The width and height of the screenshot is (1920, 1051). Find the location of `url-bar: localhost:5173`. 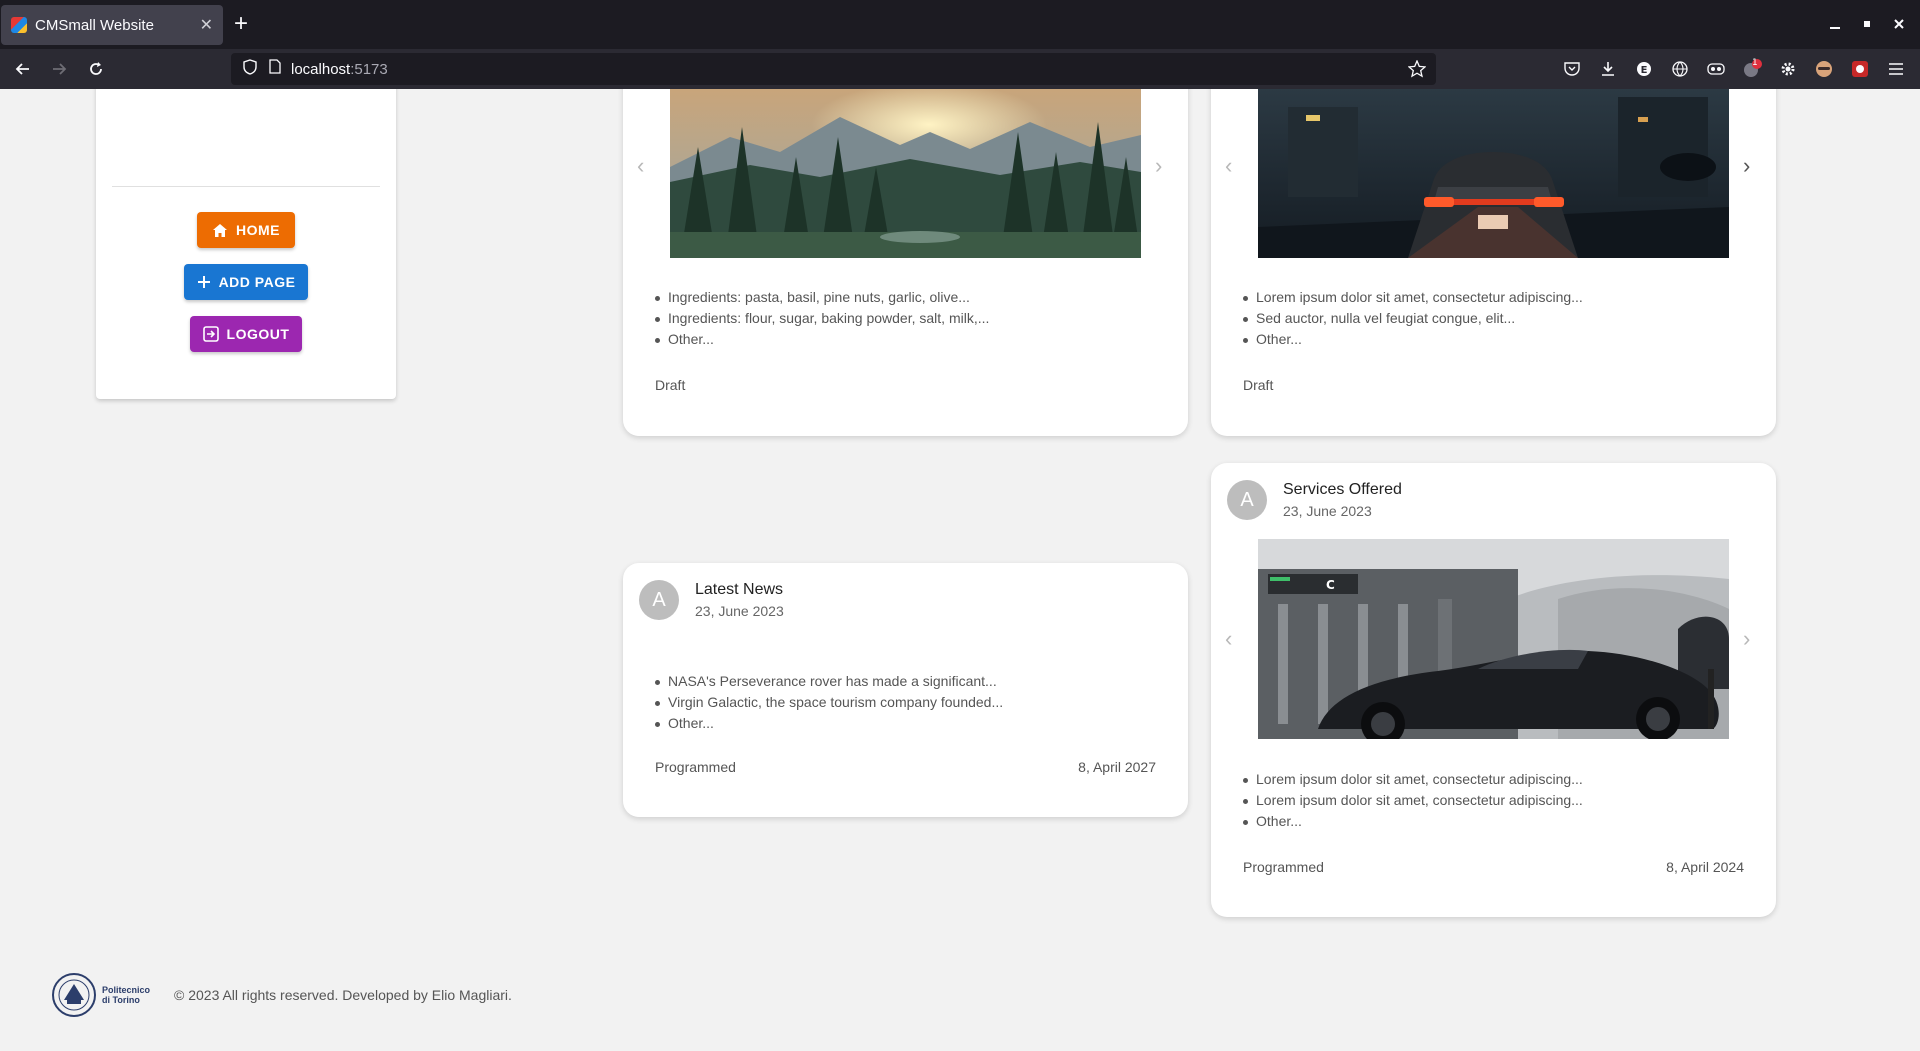

url-bar: localhost:5173 is located at coordinates (833, 69).